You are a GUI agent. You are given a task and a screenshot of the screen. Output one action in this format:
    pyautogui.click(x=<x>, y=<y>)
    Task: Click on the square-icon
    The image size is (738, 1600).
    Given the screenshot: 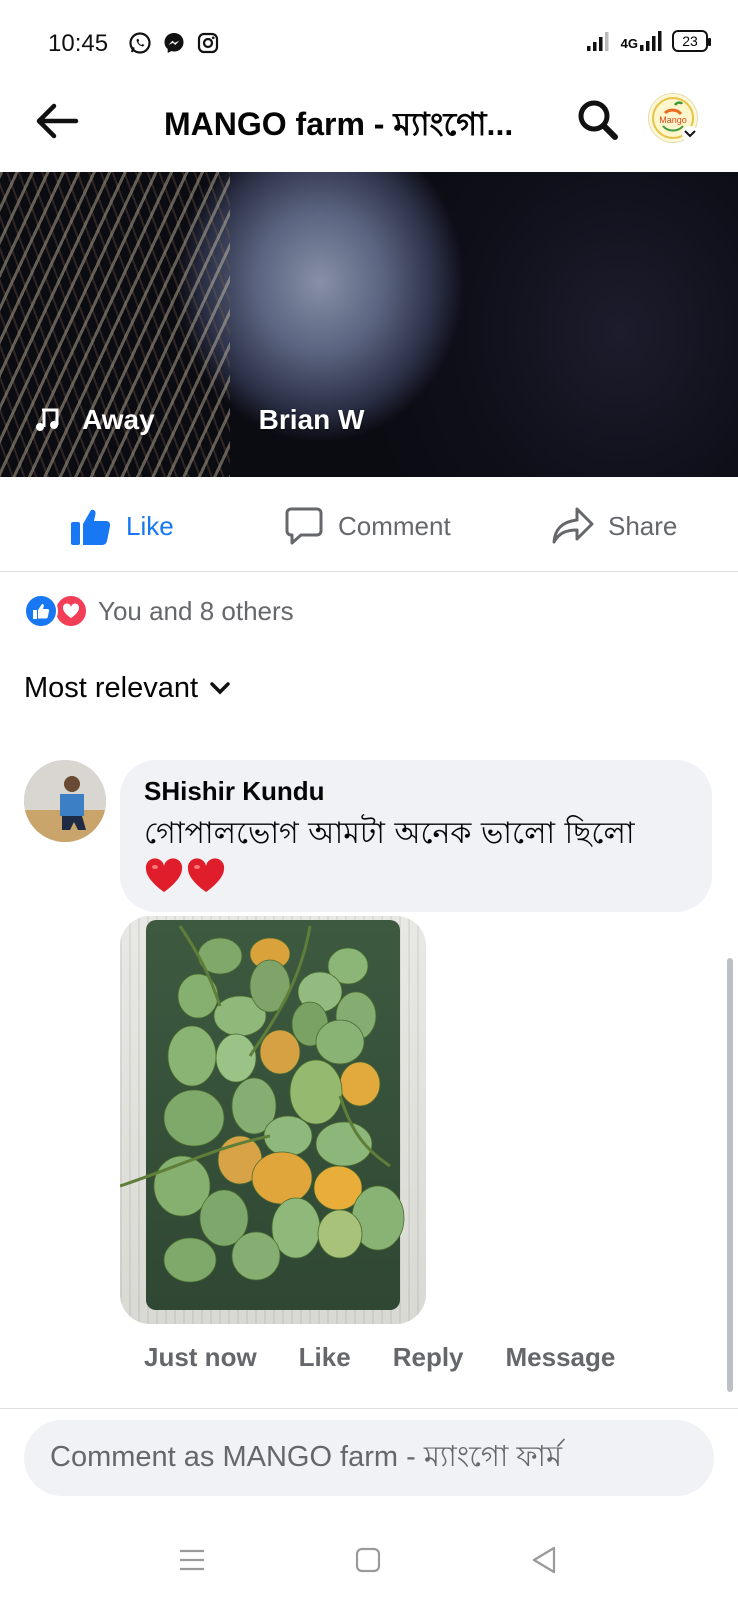 What is the action you would take?
    pyautogui.click(x=368, y=1560)
    